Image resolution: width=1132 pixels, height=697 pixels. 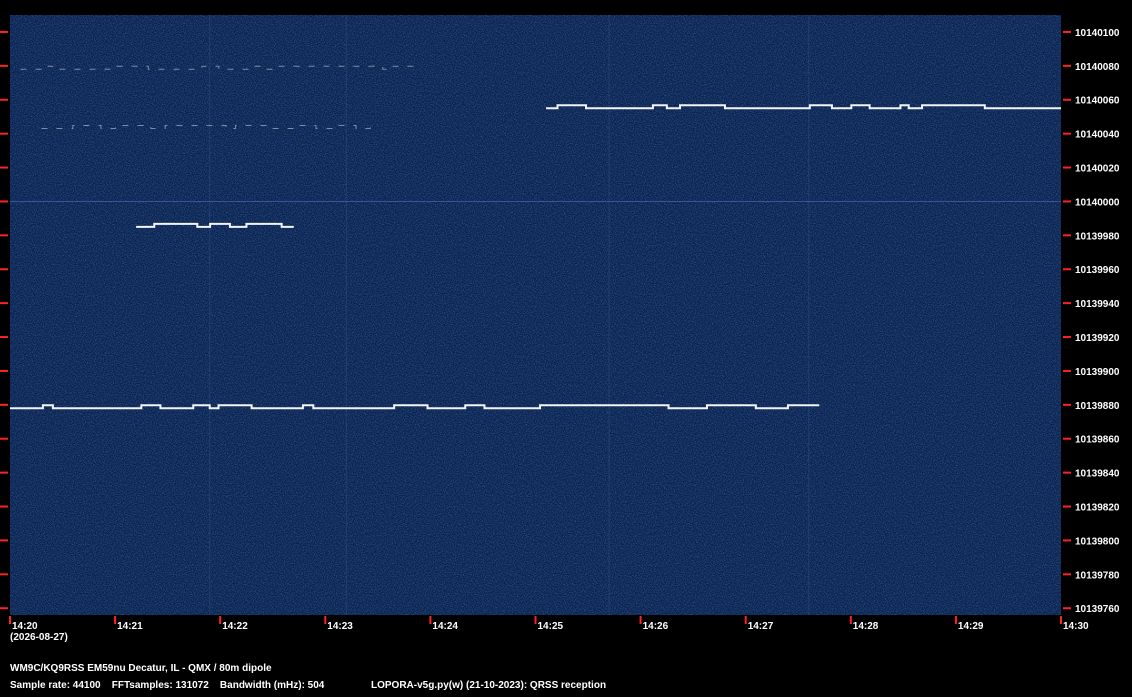 What do you see at coordinates (1097, 33) in the screenshot?
I see `y-tick-label: 10140100` at bounding box center [1097, 33].